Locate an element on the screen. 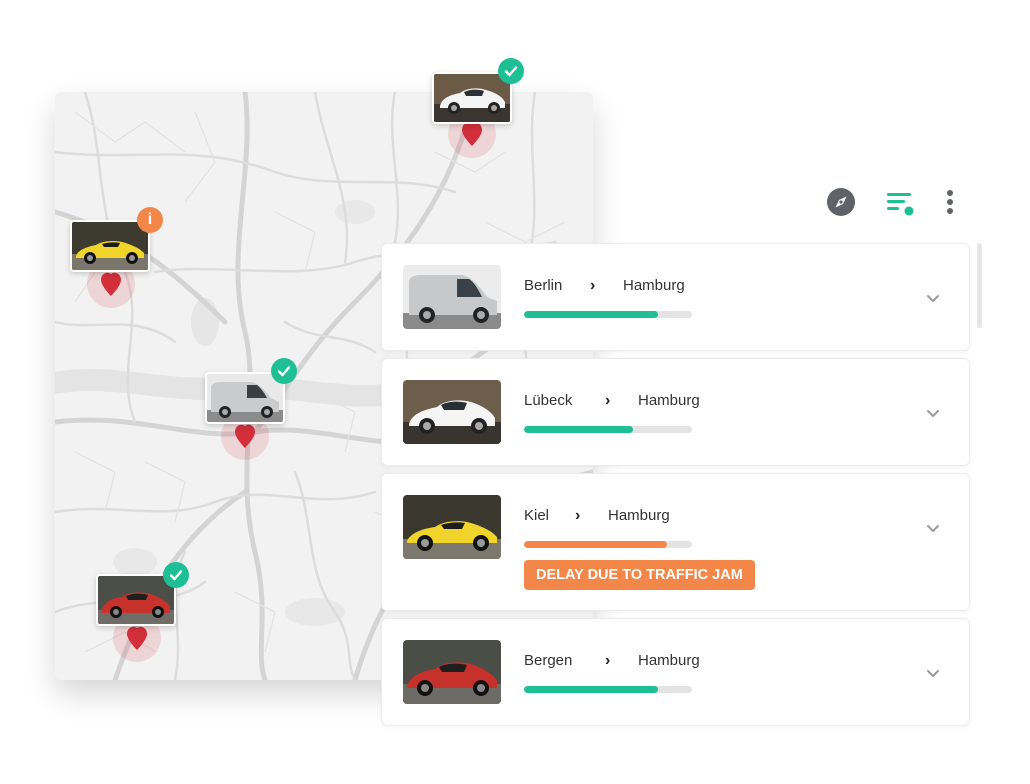 Image resolution: width=1030 pixels, height=784 pixels. toolbar is located at coordinates (895, 202).